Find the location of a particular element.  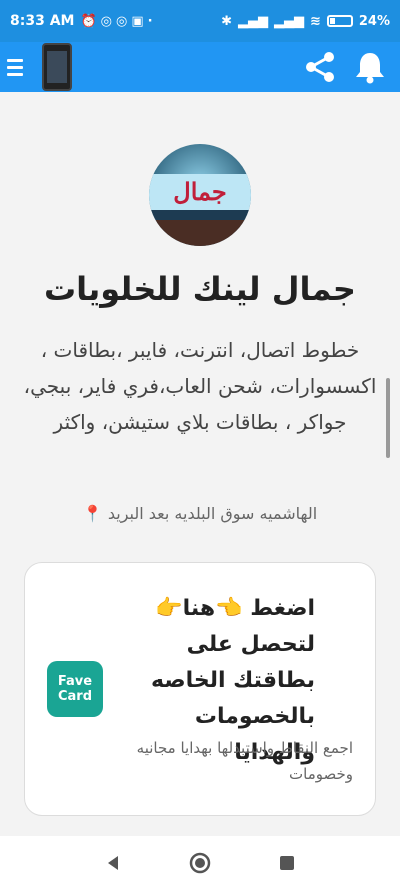

nav-bar is located at coordinates (200, 862).